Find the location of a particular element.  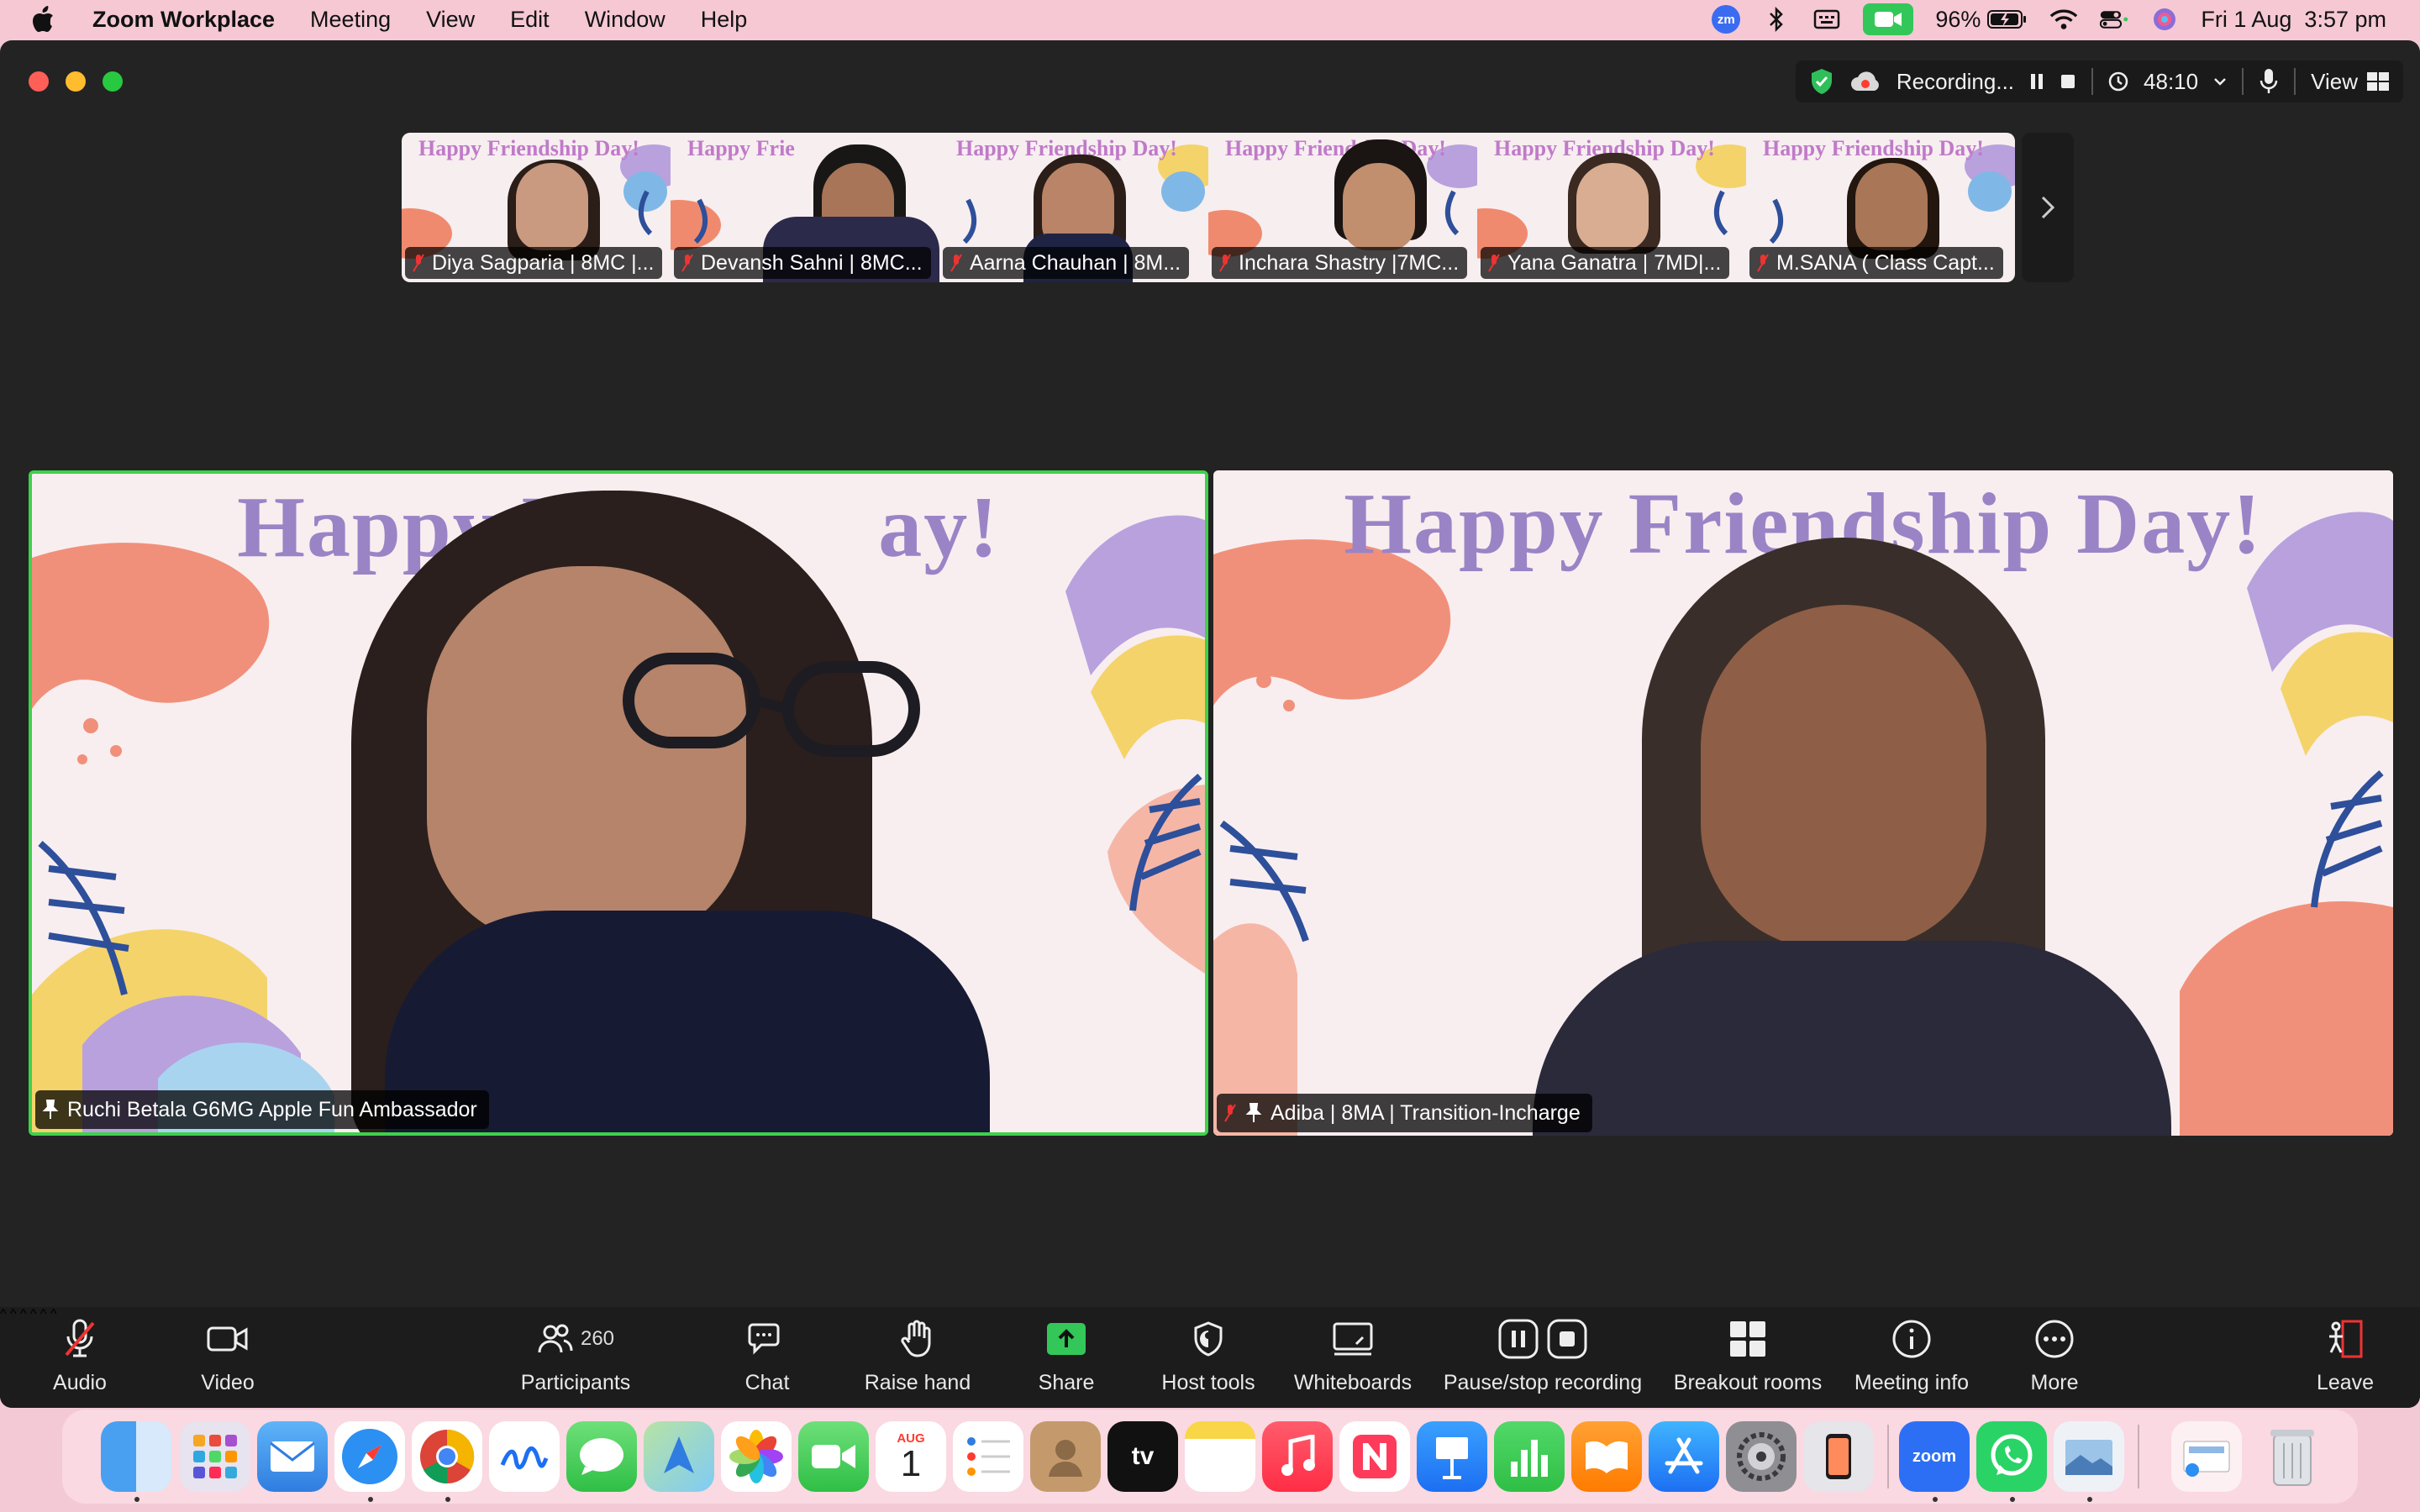

participants-button: 260 Participants is located at coordinates (576, 1361).